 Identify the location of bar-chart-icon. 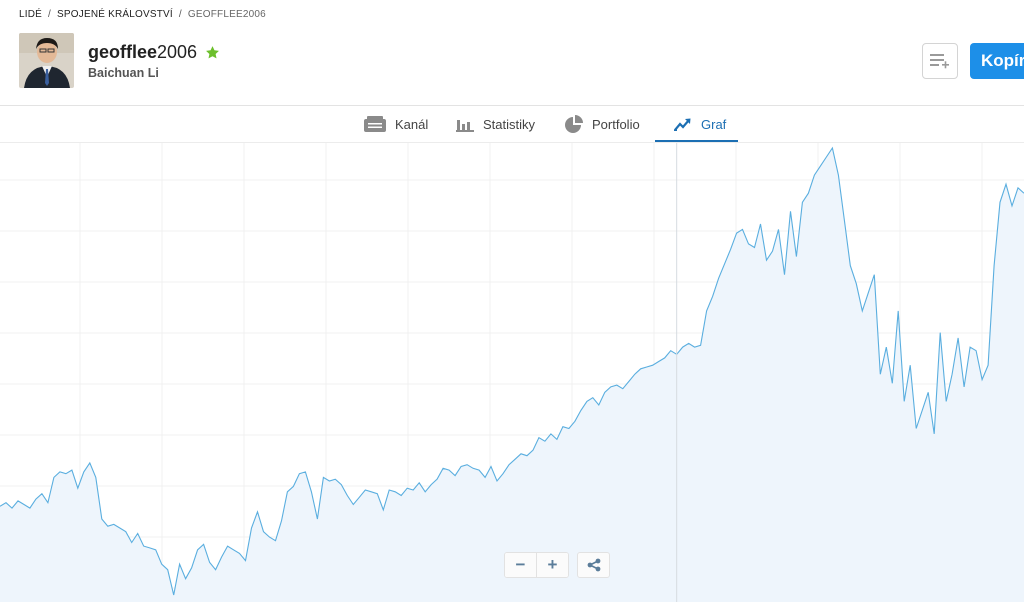
(465, 126).